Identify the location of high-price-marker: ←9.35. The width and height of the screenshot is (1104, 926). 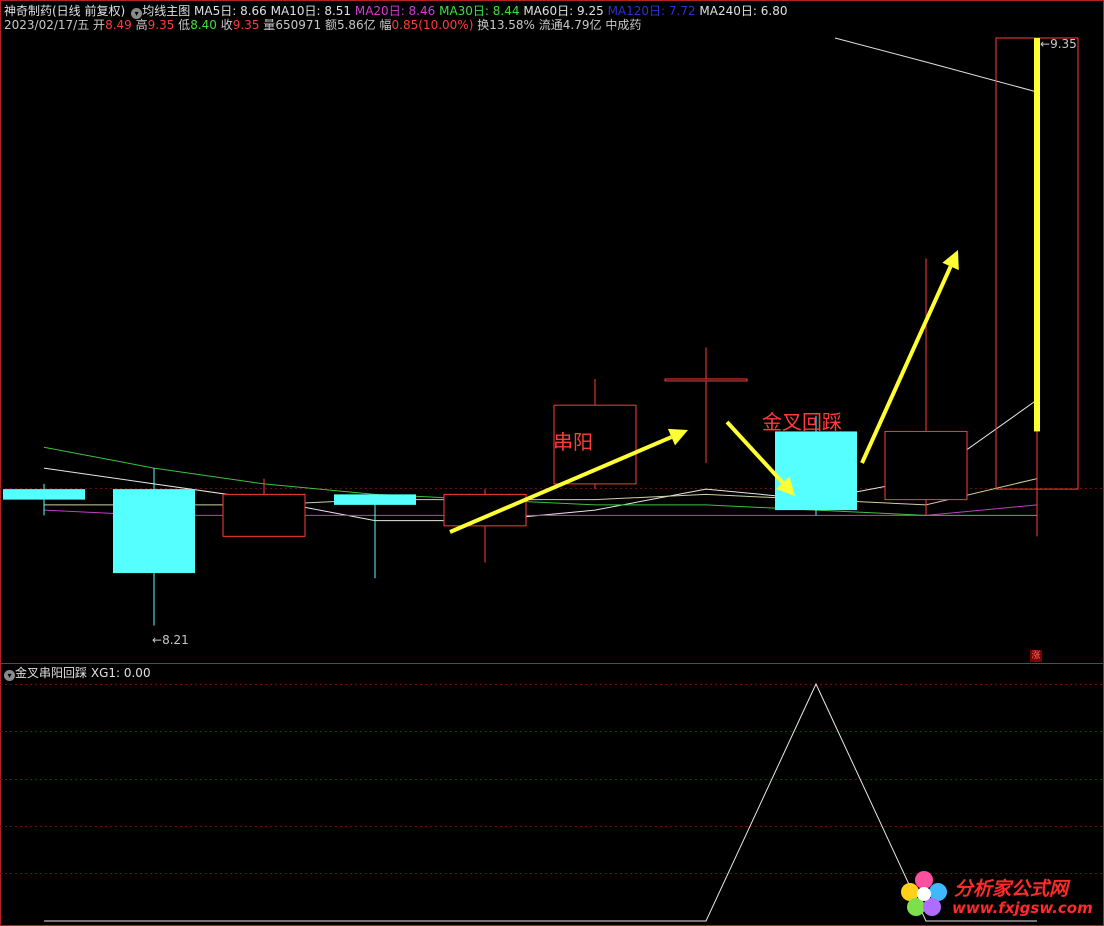
(1058, 44).